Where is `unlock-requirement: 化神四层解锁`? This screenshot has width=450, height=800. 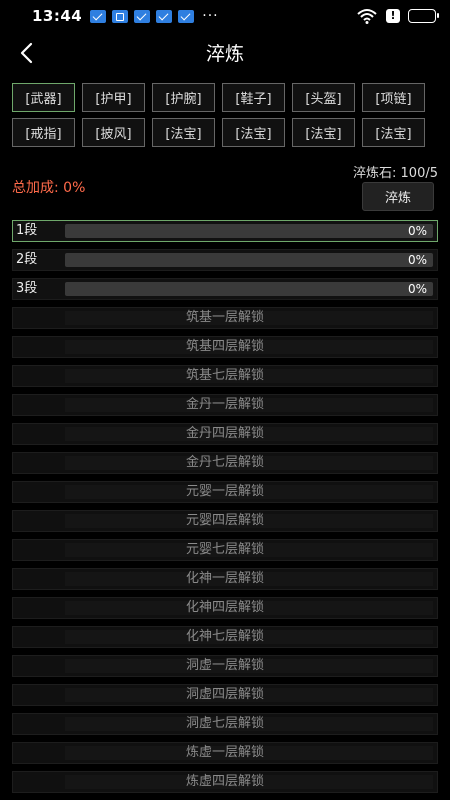
unlock-requirement: 化神四层解锁 is located at coordinates (224, 607).